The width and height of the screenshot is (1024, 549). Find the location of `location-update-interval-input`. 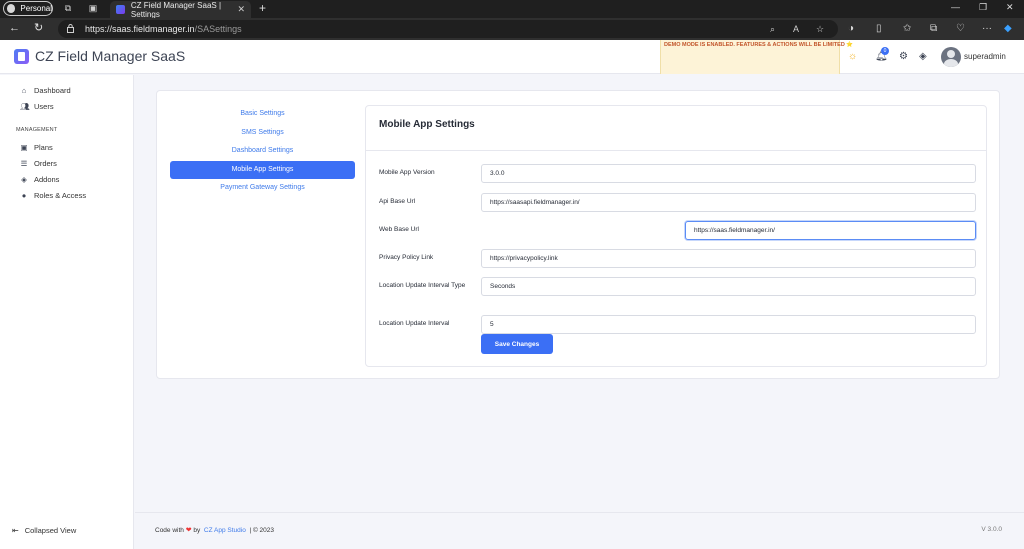

location-update-interval-input is located at coordinates (728, 324).